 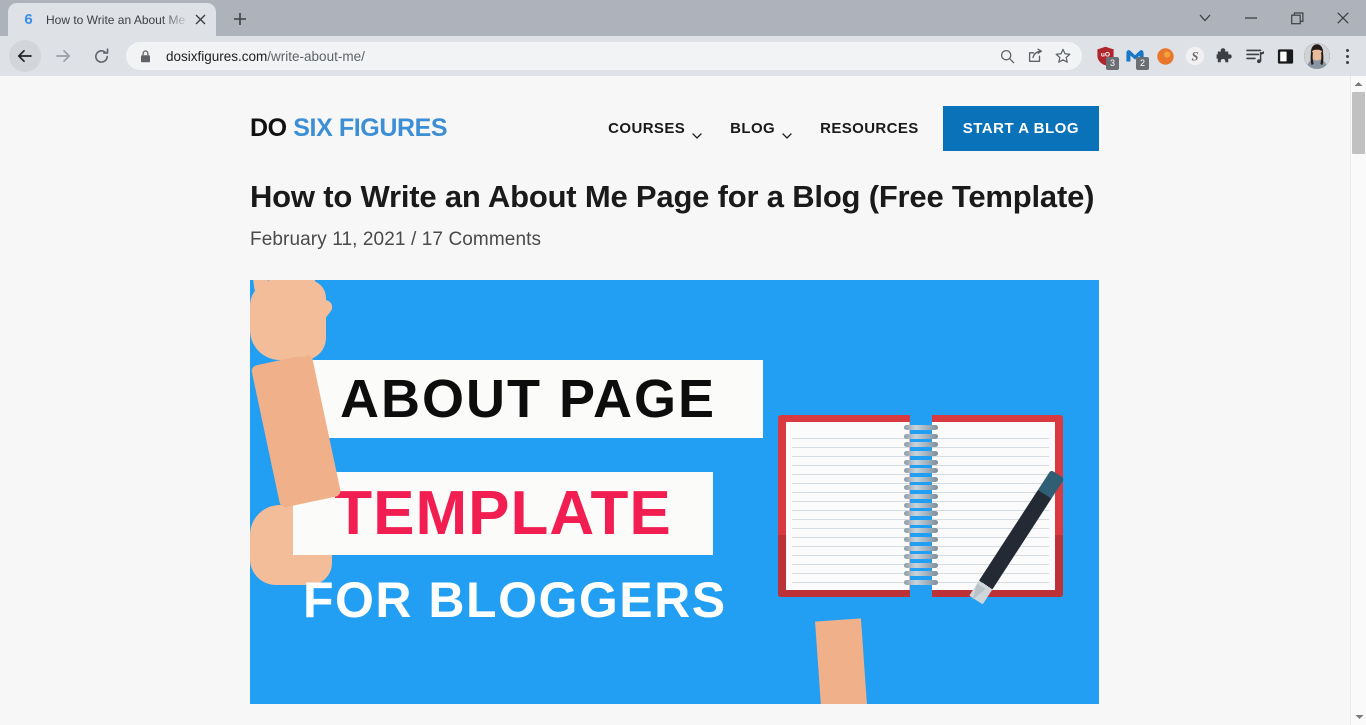 I want to click on featured-band-template: TEMPLATE, so click(x=503, y=514).